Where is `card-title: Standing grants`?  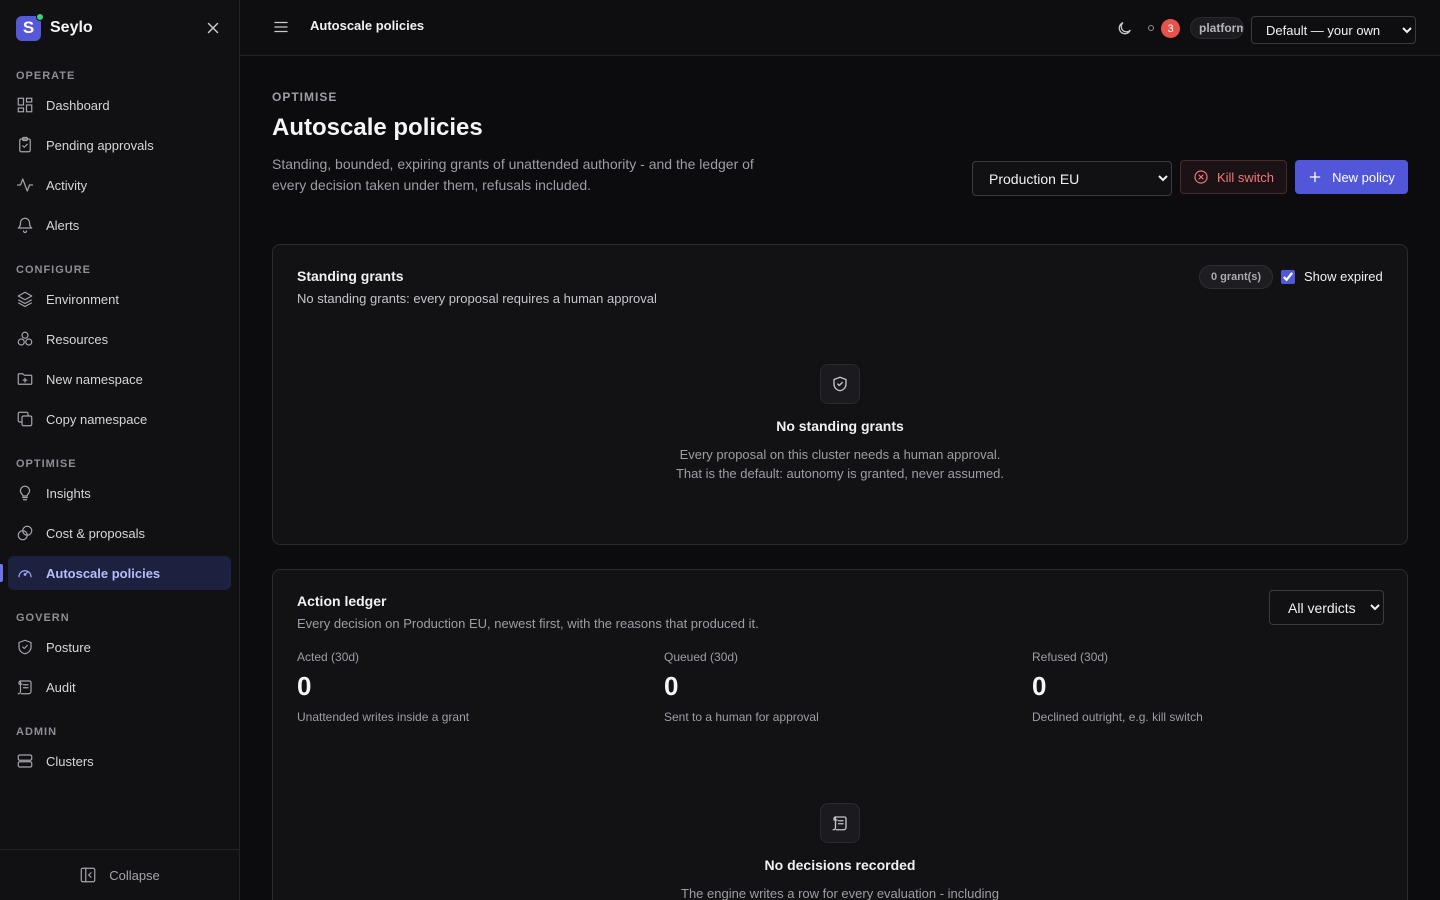 card-title: Standing grants is located at coordinates (350, 276).